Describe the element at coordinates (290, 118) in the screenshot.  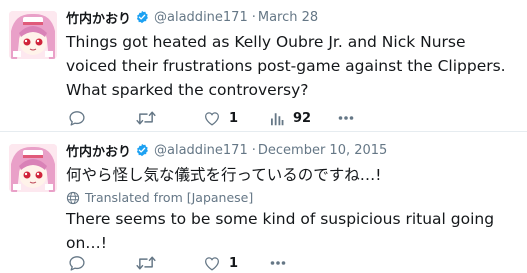
I see `analytics-button: 92` at that location.